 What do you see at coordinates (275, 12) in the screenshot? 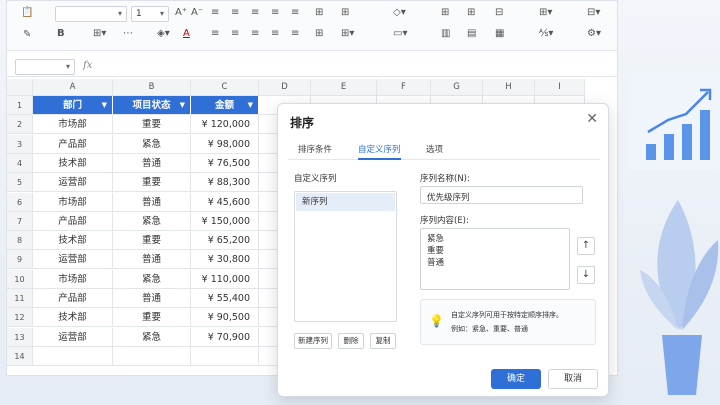
I see `indent-icon: ≡` at bounding box center [275, 12].